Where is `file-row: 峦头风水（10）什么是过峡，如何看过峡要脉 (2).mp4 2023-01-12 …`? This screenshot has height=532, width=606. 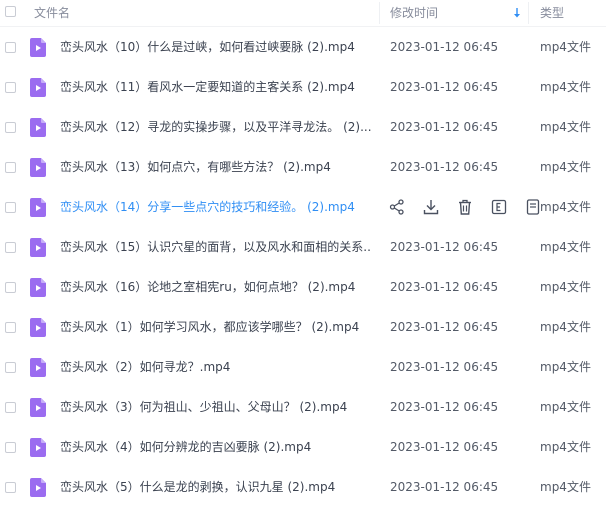 file-row: 峦头风水（10）什么是过峡，如何看过峡要脉 (2).mp4 2023-01-12 … is located at coordinates (303, 48).